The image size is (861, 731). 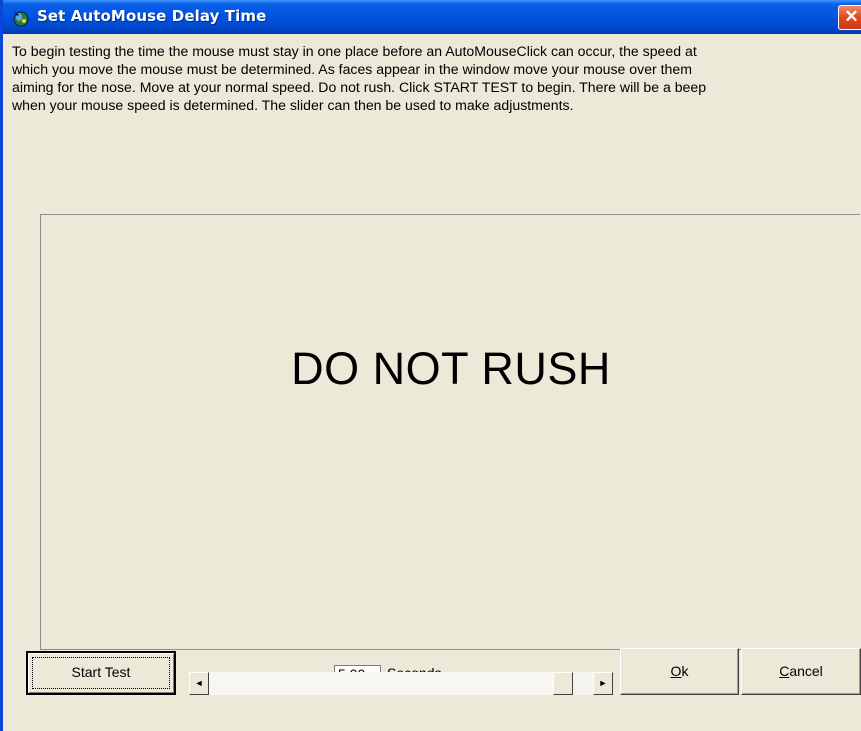 What do you see at coordinates (806, 671) in the screenshot?
I see `cancel-label-rest: ancel` at bounding box center [806, 671].